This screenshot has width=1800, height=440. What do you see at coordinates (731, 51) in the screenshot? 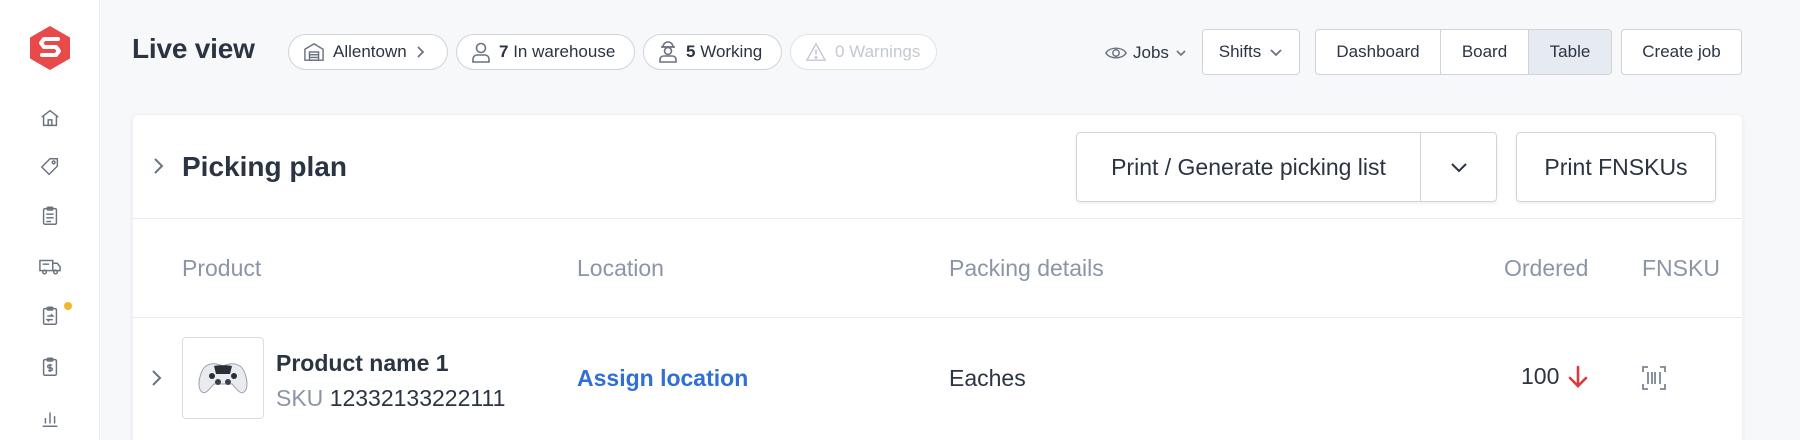
I see `working-label: Working` at bounding box center [731, 51].